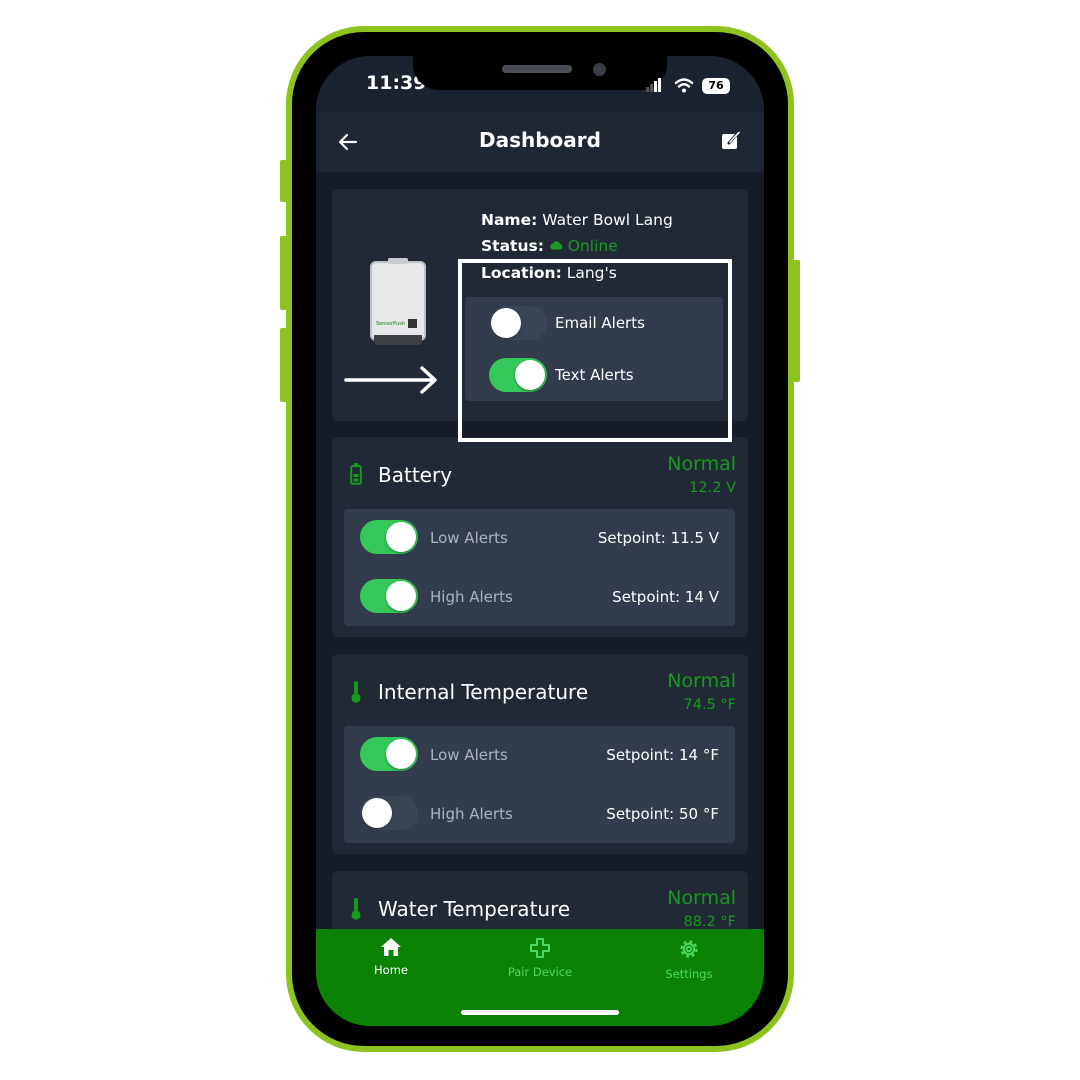  What do you see at coordinates (592, 246) in the screenshot?
I see `device-status-value: Online` at bounding box center [592, 246].